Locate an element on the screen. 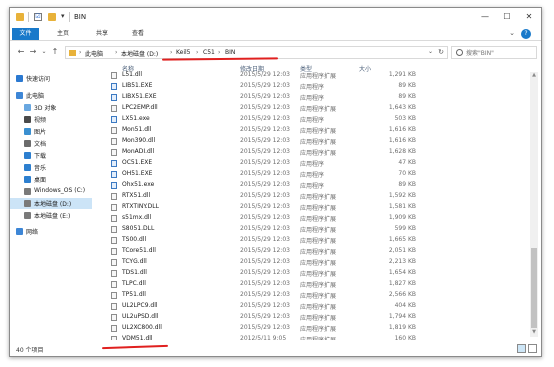 Image resolution: width=554 pixels, height=367 pixels. file-row: RTXTINY.DLL 2015/5/29 12:03 应用程序扩展 1,581 KB is located at coordinates (319, 207).